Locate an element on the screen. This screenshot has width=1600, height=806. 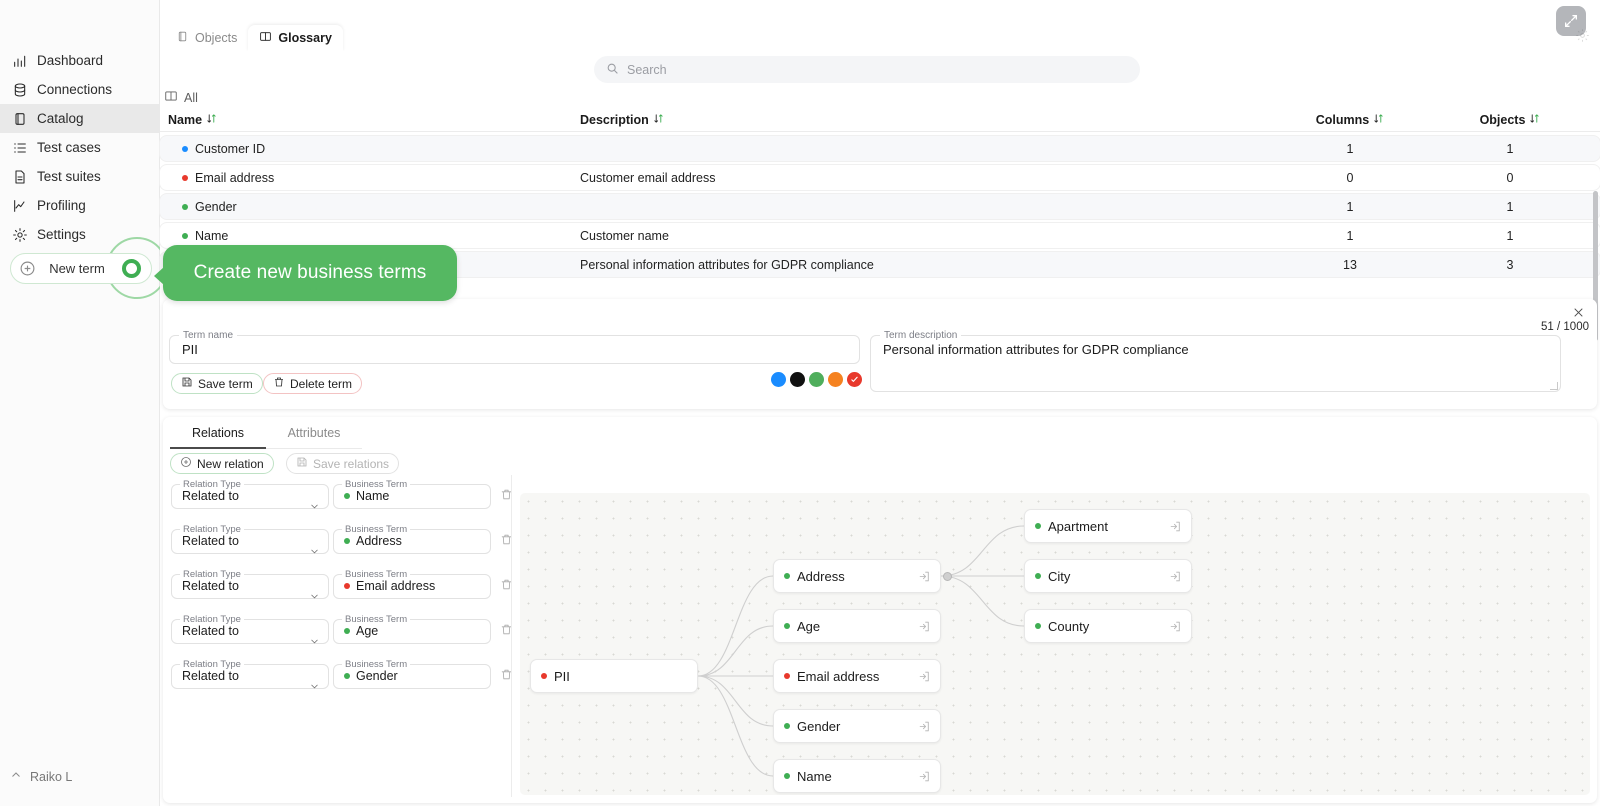
tab-glossary: Glossary is located at coordinates (295, 38).